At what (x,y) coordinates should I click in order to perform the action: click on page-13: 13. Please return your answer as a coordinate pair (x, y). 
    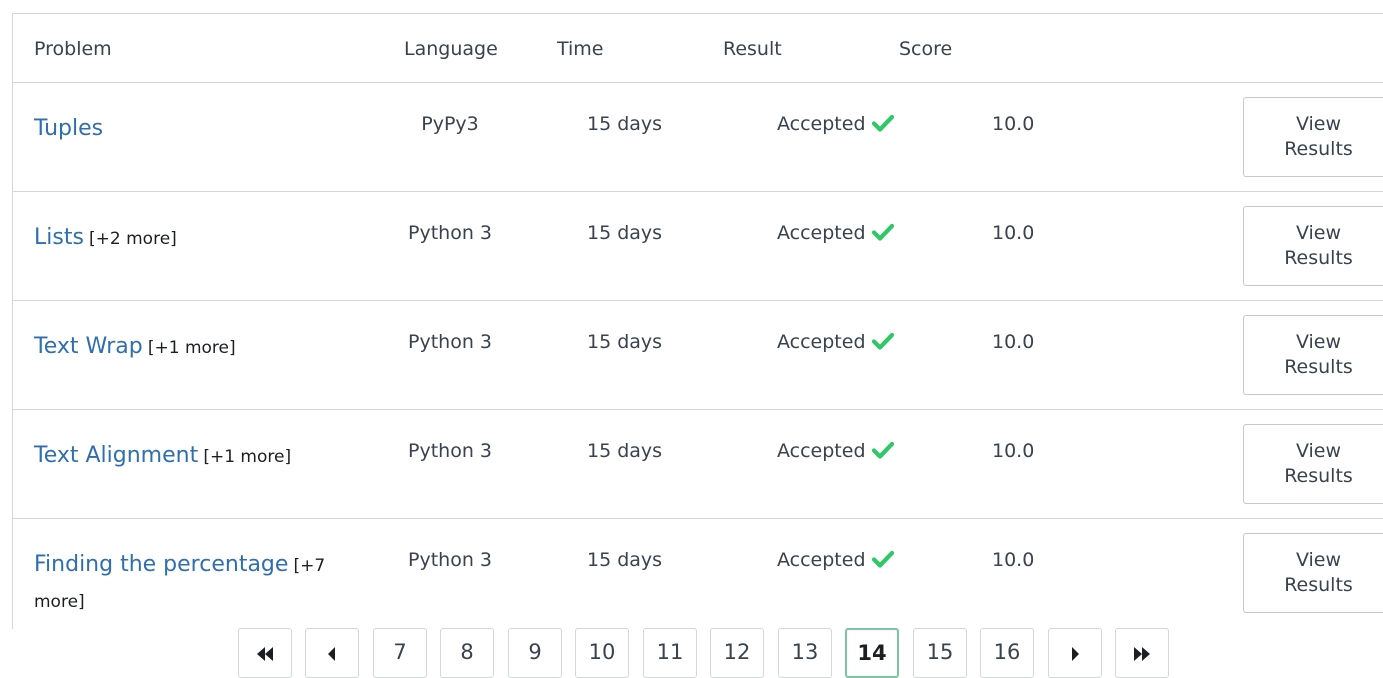
    Looking at the image, I should click on (805, 653).